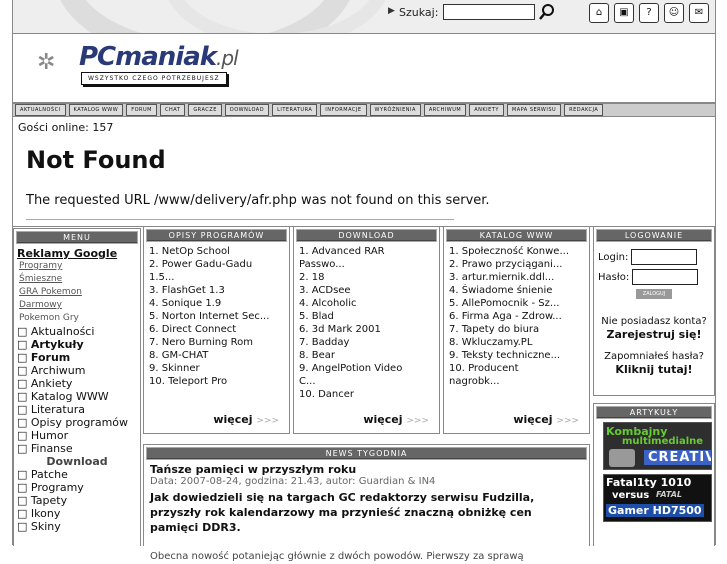 This screenshot has width=727, height=564. What do you see at coordinates (77, 435) in the screenshot?
I see `menu-item: □ Humor` at bounding box center [77, 435].